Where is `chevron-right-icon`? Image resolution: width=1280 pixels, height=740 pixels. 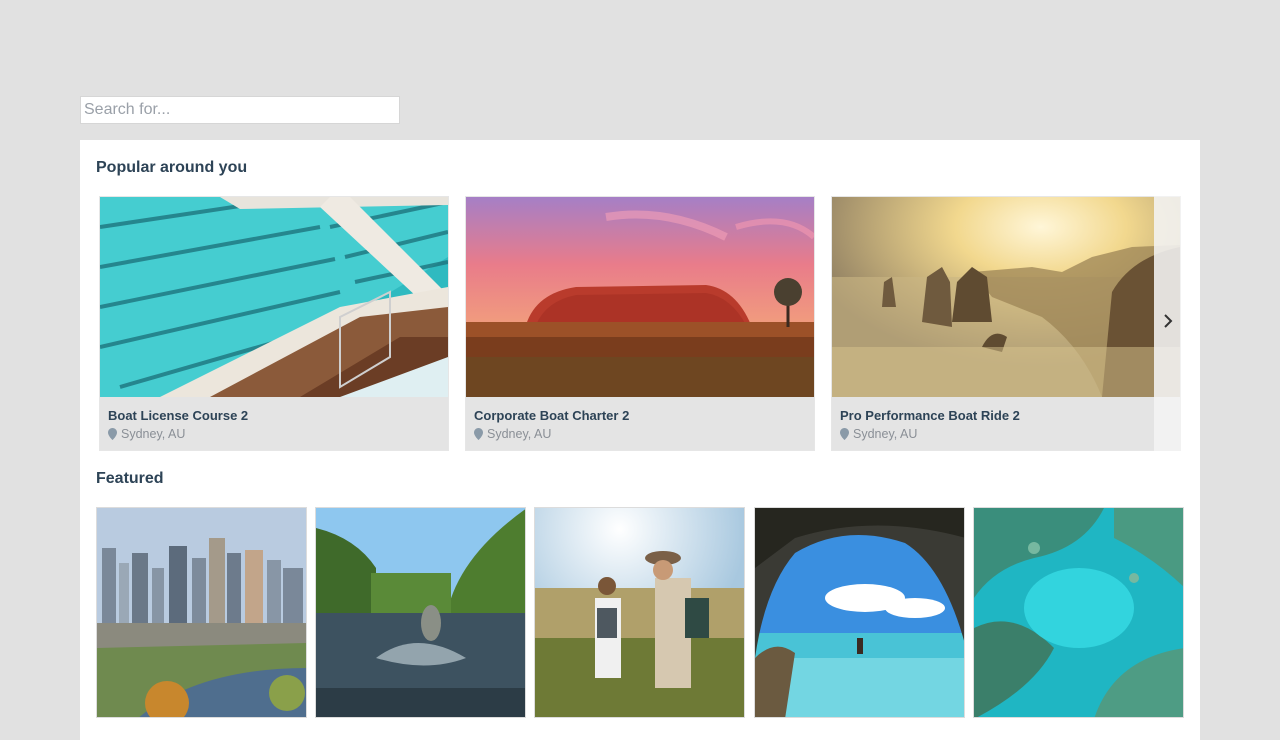
chevron-right-icon is located at coordinates (1168, 323).